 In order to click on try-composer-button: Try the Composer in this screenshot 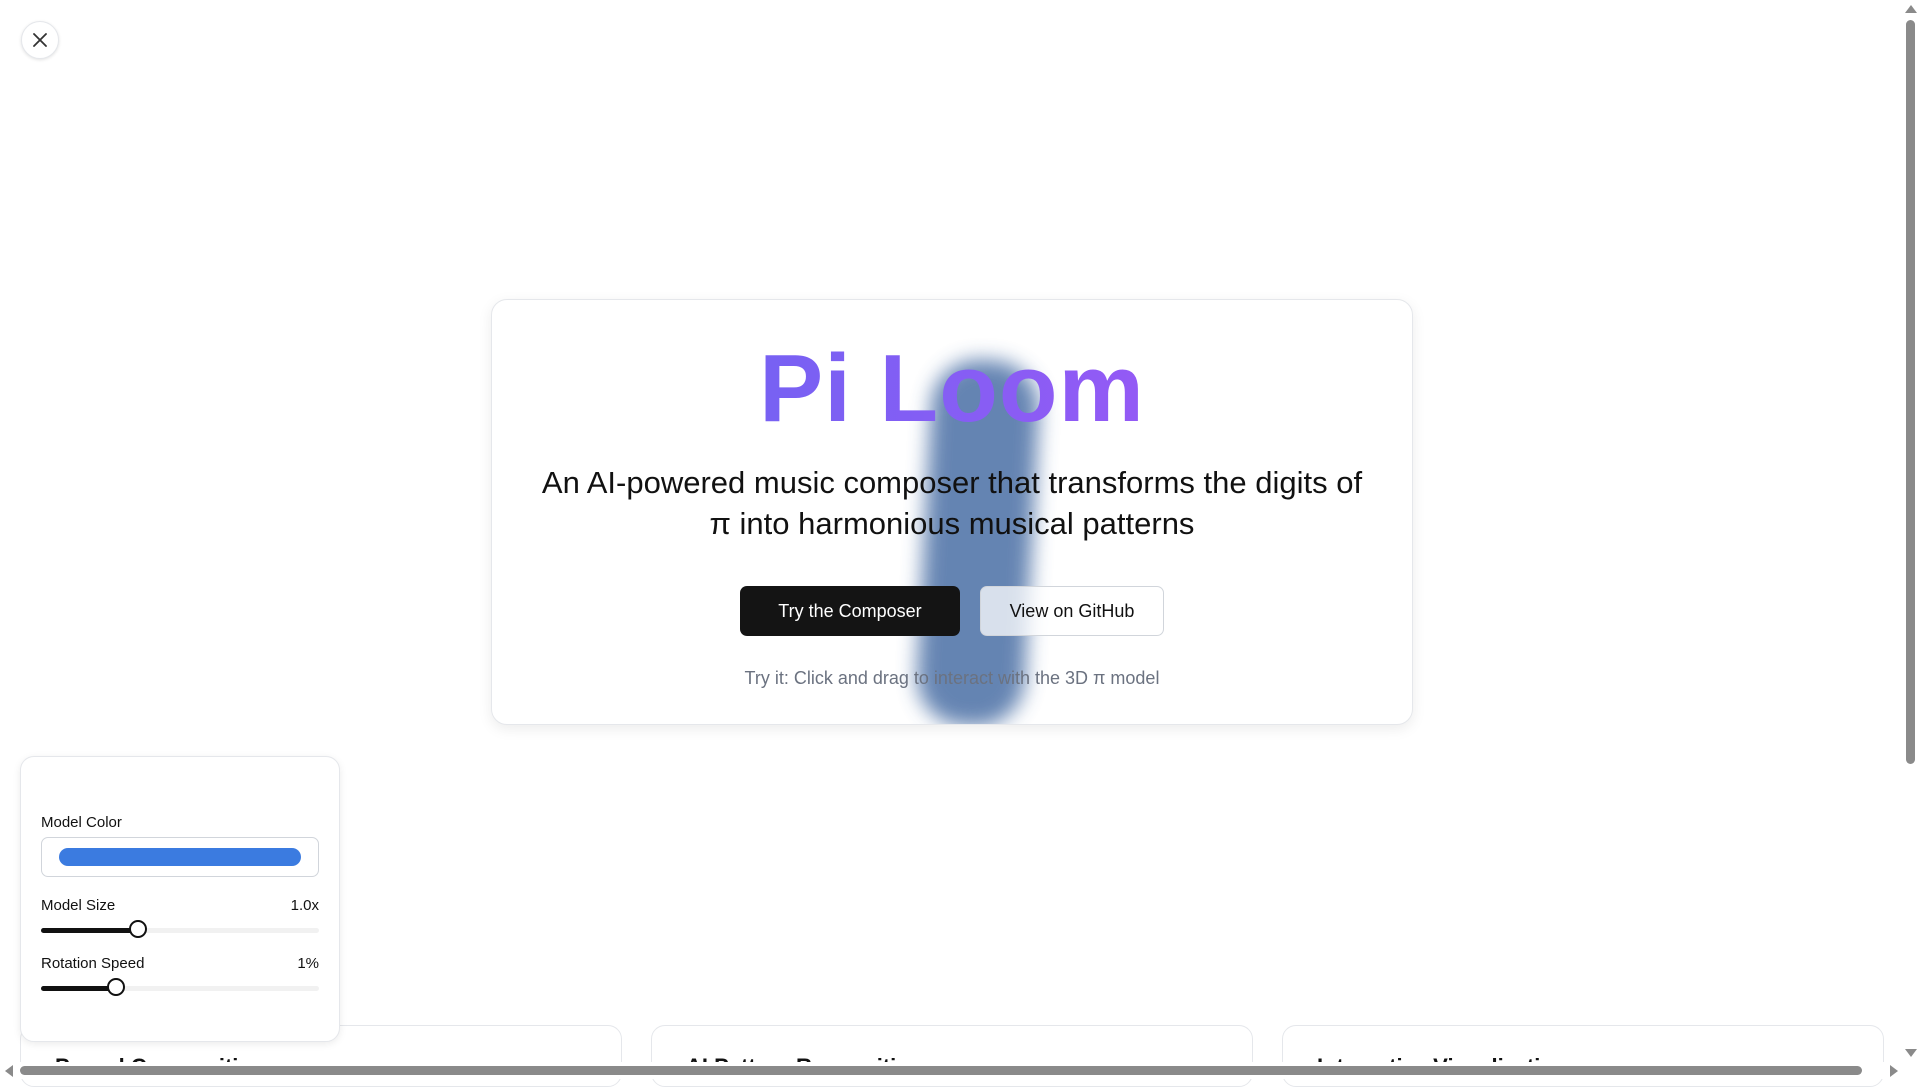, I will do `click(850, 611)`.